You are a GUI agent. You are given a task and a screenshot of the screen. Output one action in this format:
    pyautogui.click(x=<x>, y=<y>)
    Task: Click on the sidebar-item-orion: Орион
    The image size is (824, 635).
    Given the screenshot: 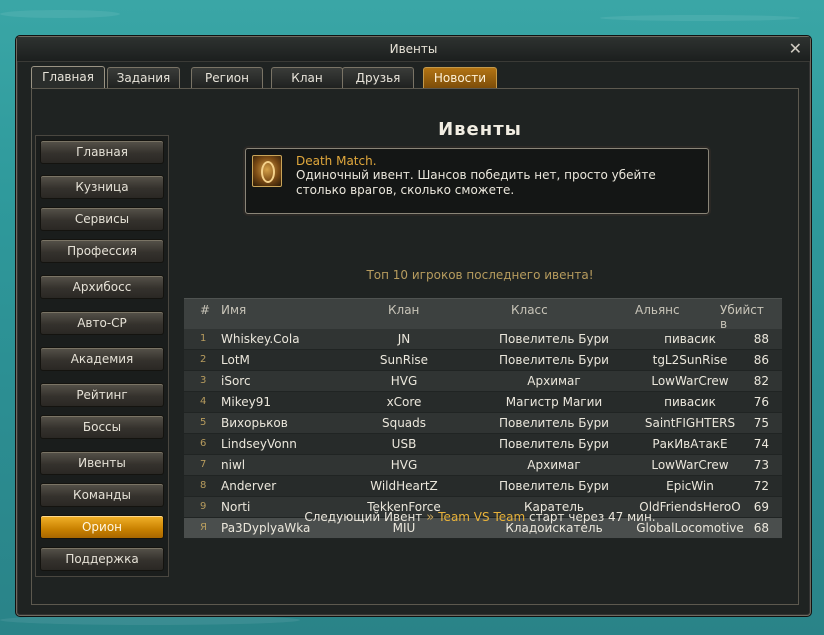 What is the action you would take?
    pyautogui.click(x=102, y=527)
    